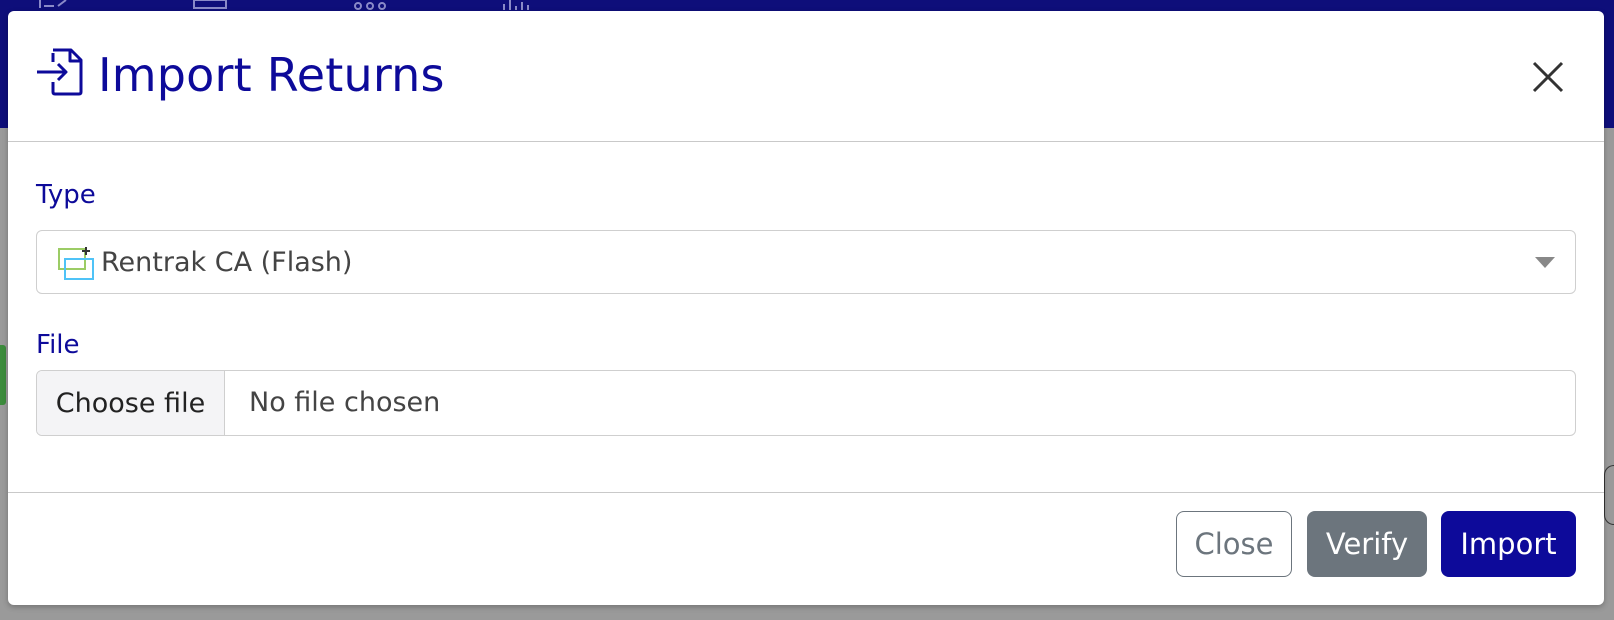  I want to click on type-label: Type, so click(66, 195).